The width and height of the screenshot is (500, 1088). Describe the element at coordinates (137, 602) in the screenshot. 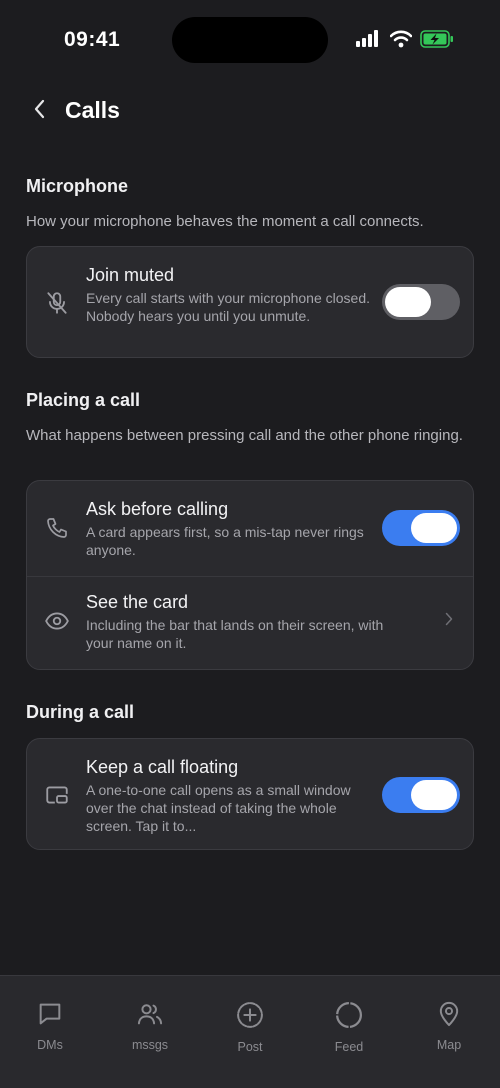

I see `see-the-card-title: See the card` at that location.